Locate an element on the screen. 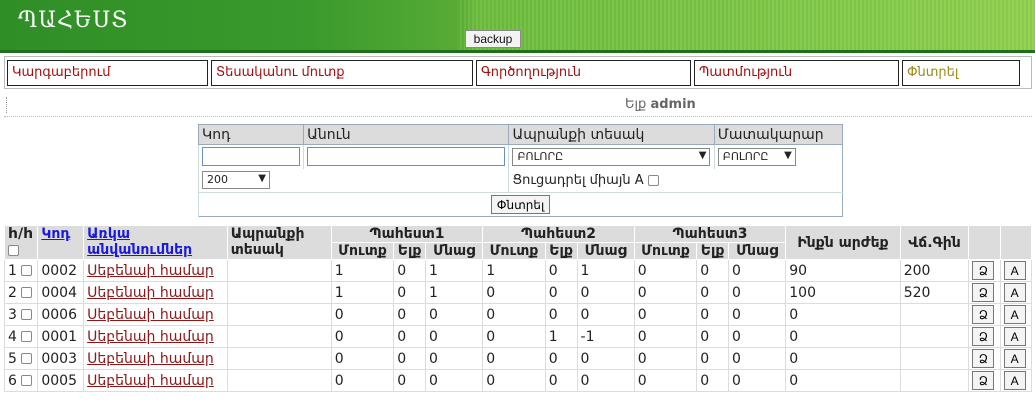 This screenshot has height=406, width=1035. limit-select: 200 ▼ is located at coordinates (236, 180).